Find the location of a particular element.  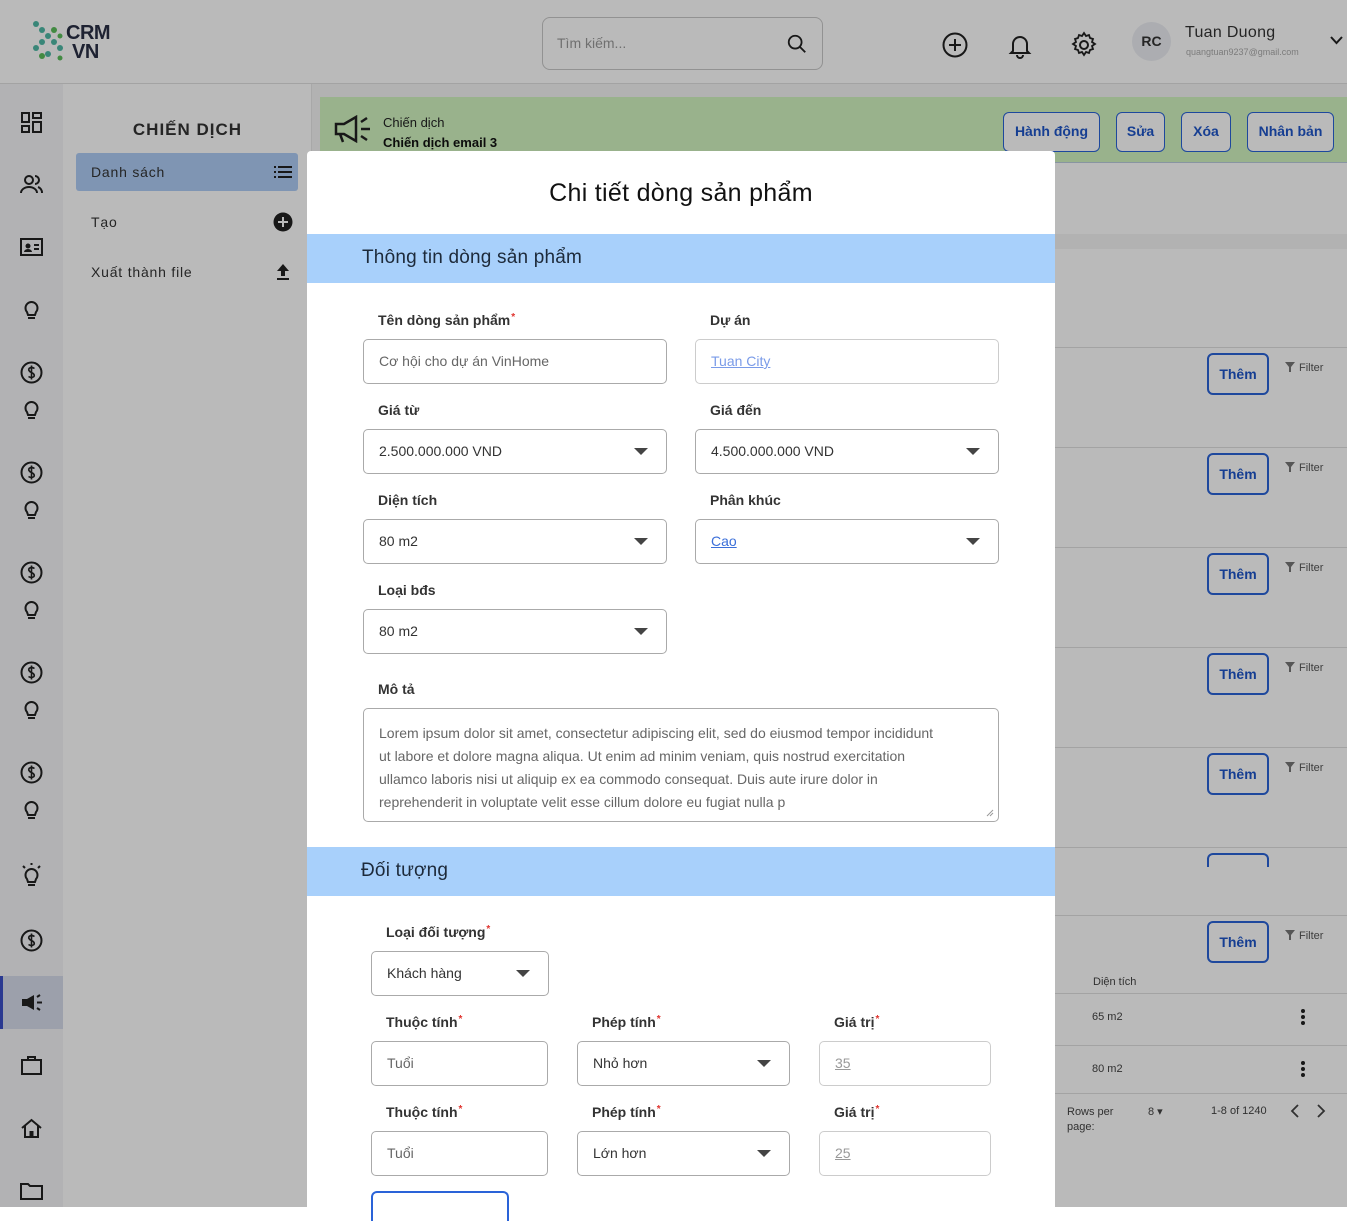

value-input: 25 is located at coordinates (905, 1153).